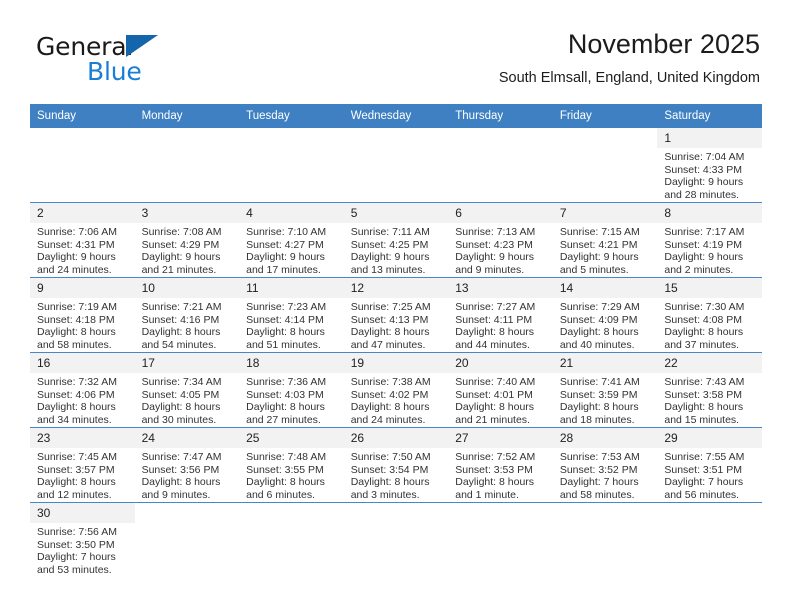 The height and width of the screenshot is (612, 792). Describe the element at coordinates (77, 382) in the screenshot. I see `day-info-sunrise: Sunrise: 7:32 AM` at that location.